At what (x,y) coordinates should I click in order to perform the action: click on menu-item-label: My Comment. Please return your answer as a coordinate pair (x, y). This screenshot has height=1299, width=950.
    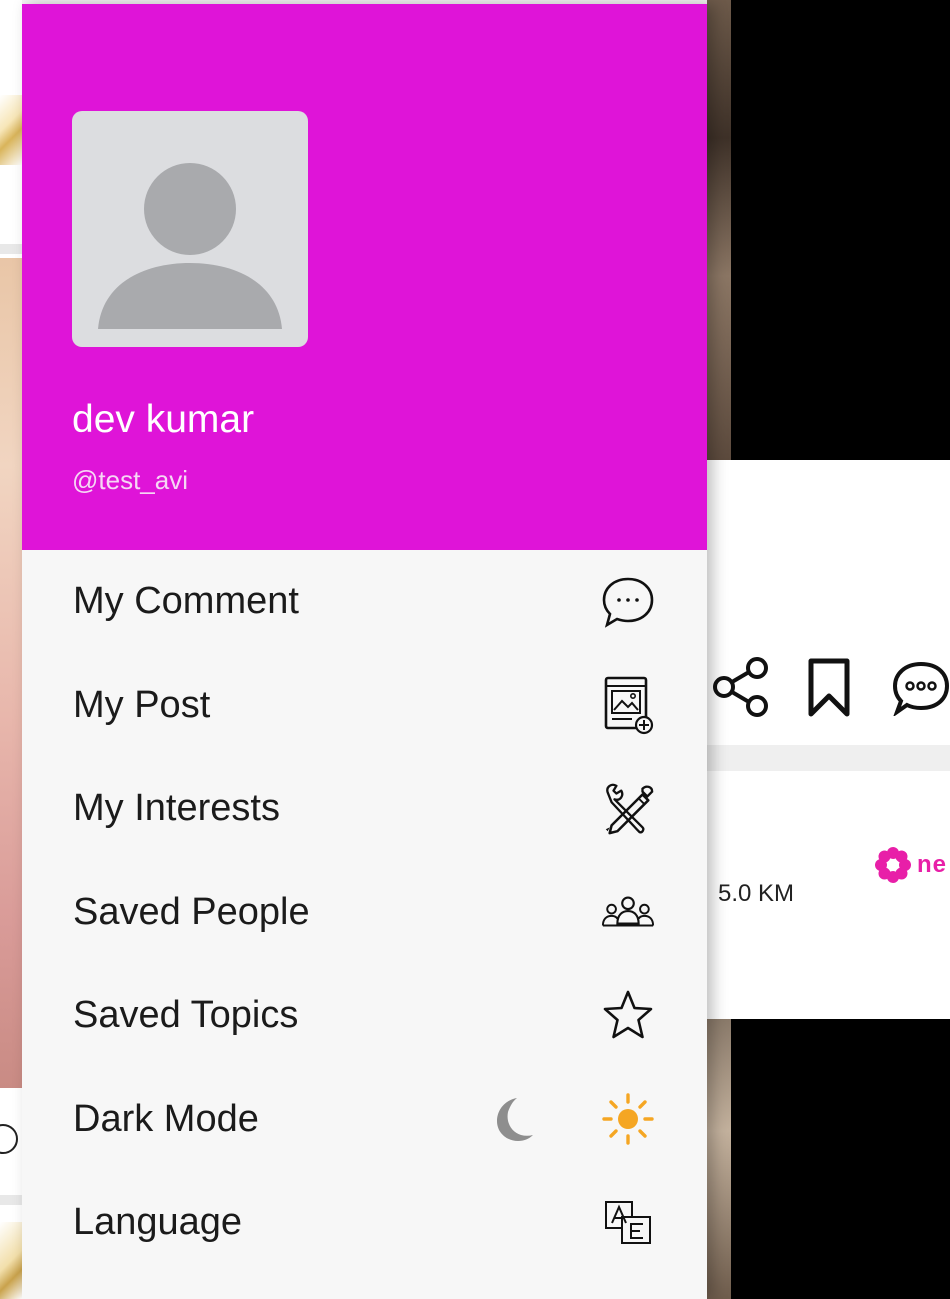
    Looking at the image, I should click on (186, 601).